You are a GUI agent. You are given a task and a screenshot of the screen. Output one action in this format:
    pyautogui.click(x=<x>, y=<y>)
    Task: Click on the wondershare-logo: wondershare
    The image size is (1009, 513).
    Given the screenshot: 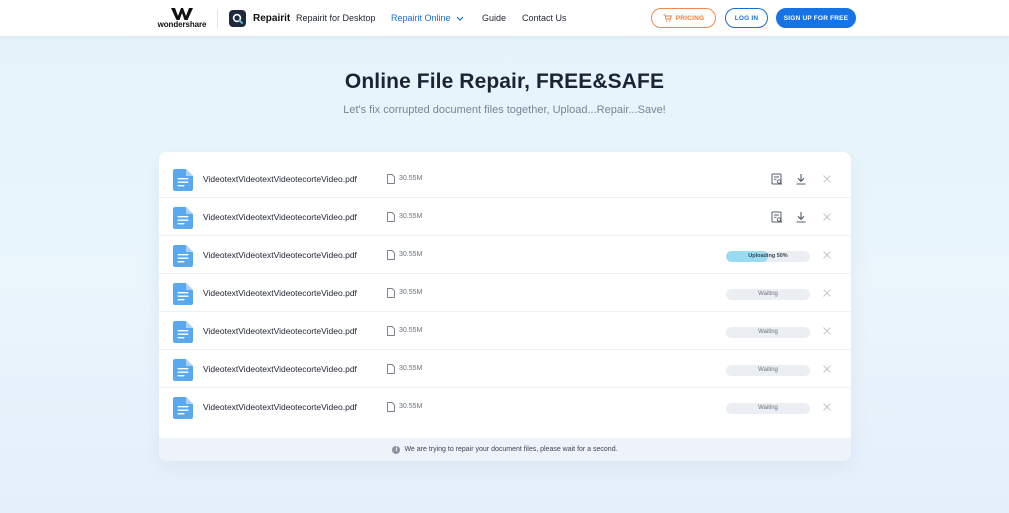 What is the action you would take?
    pyautogui.click(x=182, y=19)
    